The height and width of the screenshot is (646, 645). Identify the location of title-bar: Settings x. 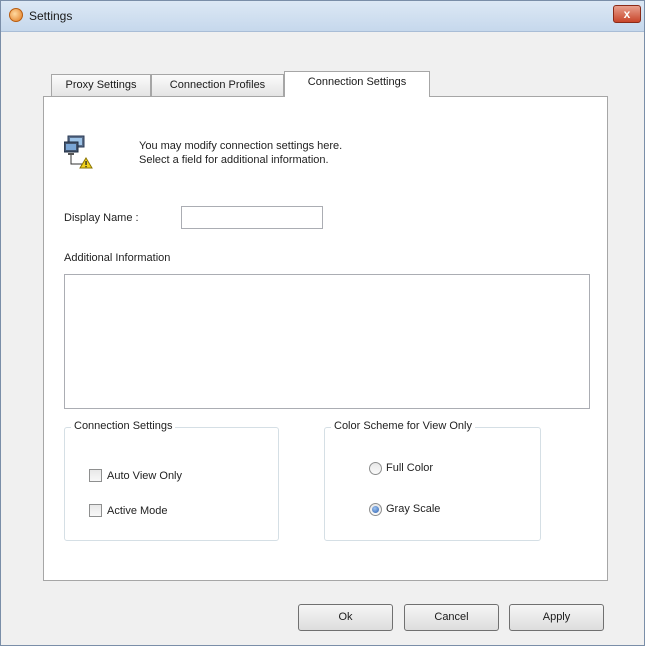
(322, 16).